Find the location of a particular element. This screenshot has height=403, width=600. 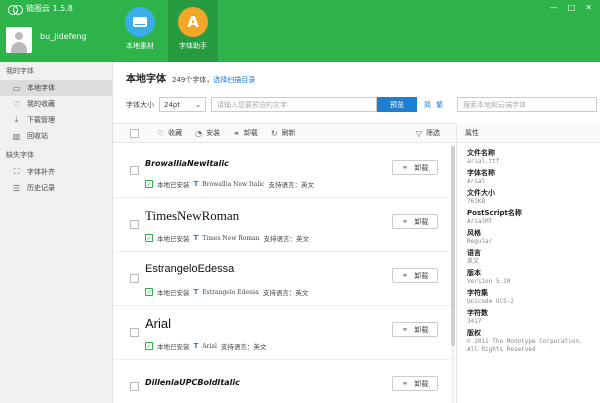

truetype-icon: T is located at coordinates (196, 292).